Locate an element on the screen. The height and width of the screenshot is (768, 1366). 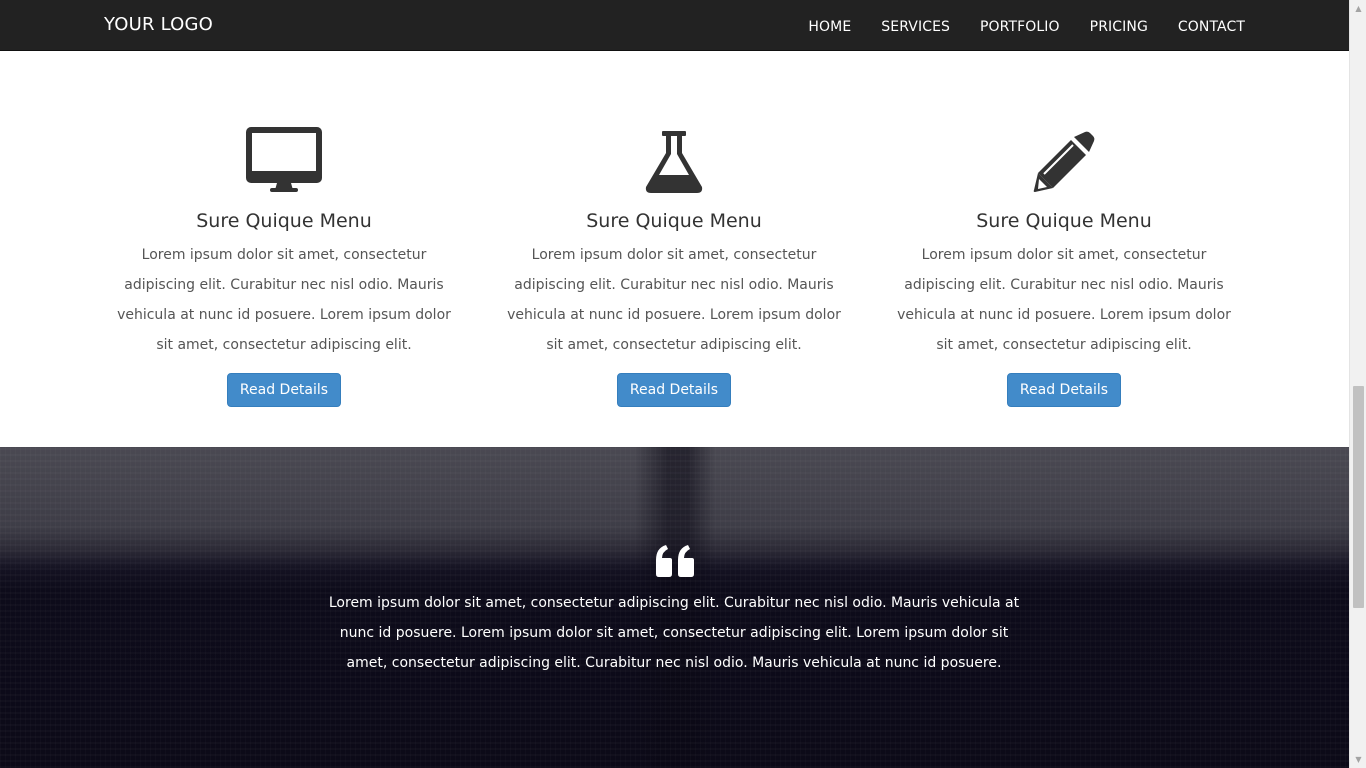
flask-icon is located at coordinates (674, 159).